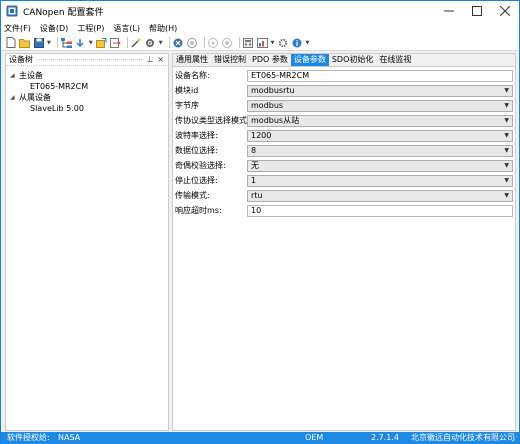  I want to click on close-panel-button: ×, so click(160, 59).